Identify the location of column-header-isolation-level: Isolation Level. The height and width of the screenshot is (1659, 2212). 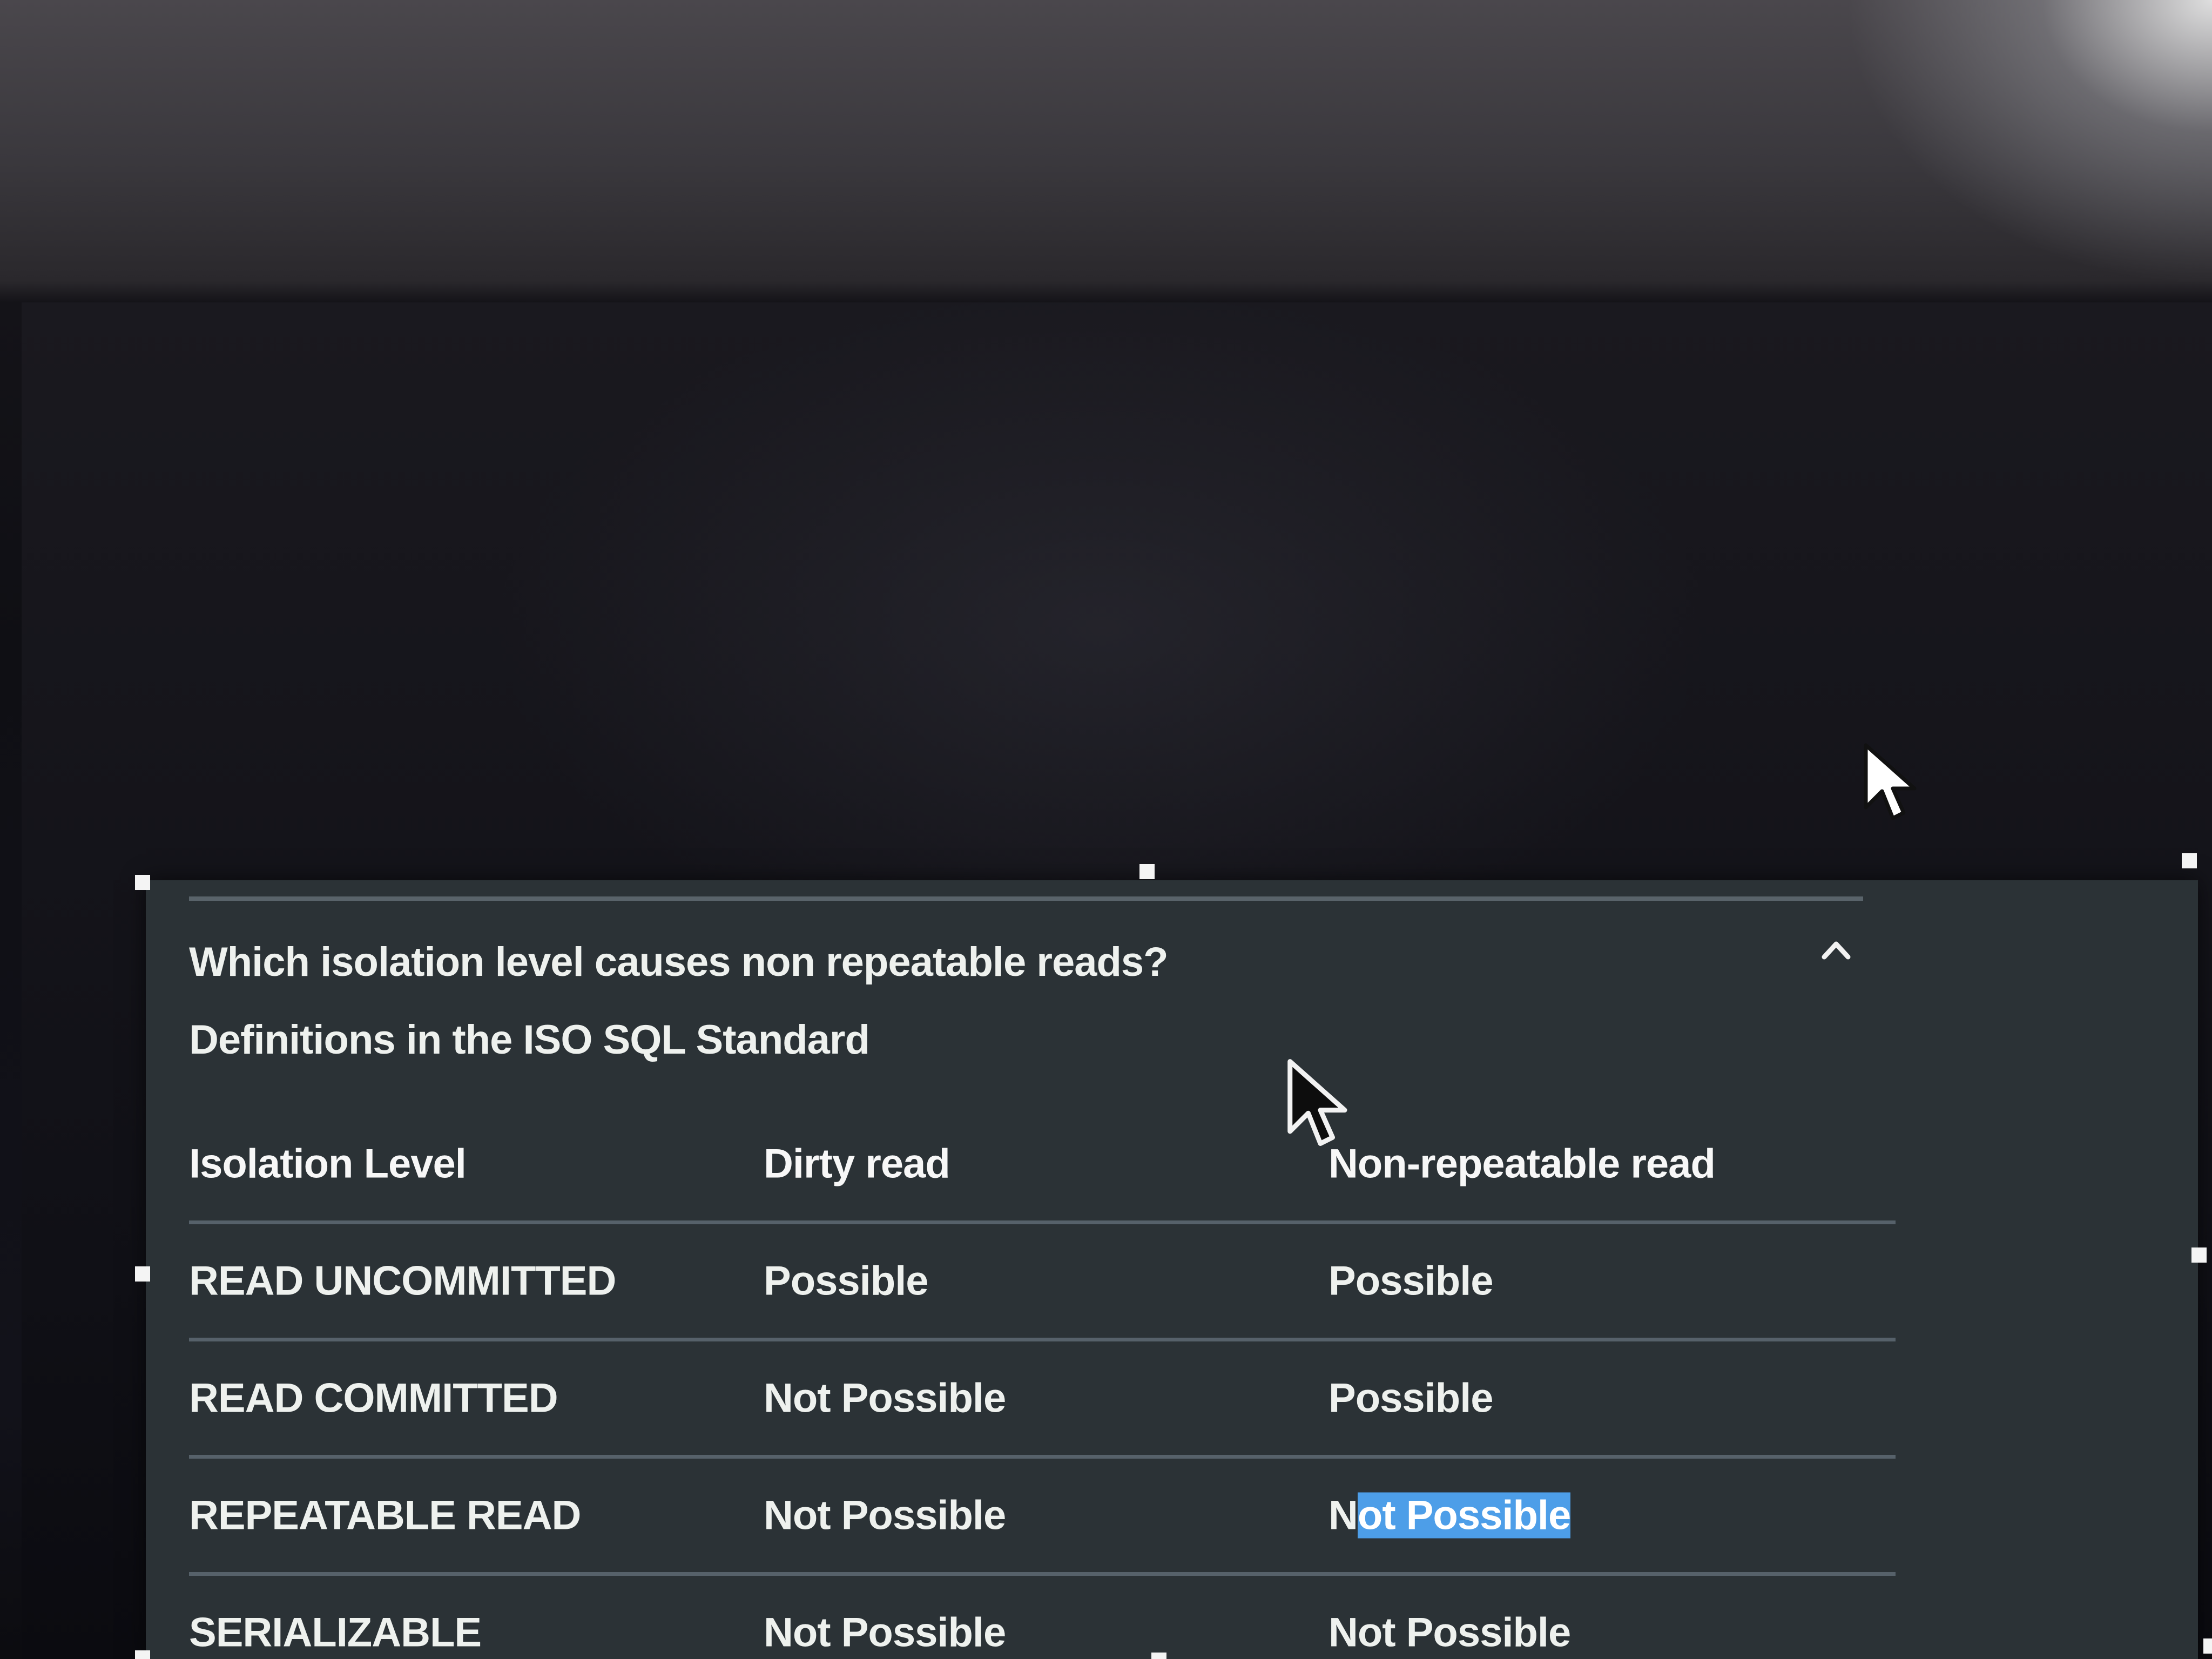
(328, 1164).